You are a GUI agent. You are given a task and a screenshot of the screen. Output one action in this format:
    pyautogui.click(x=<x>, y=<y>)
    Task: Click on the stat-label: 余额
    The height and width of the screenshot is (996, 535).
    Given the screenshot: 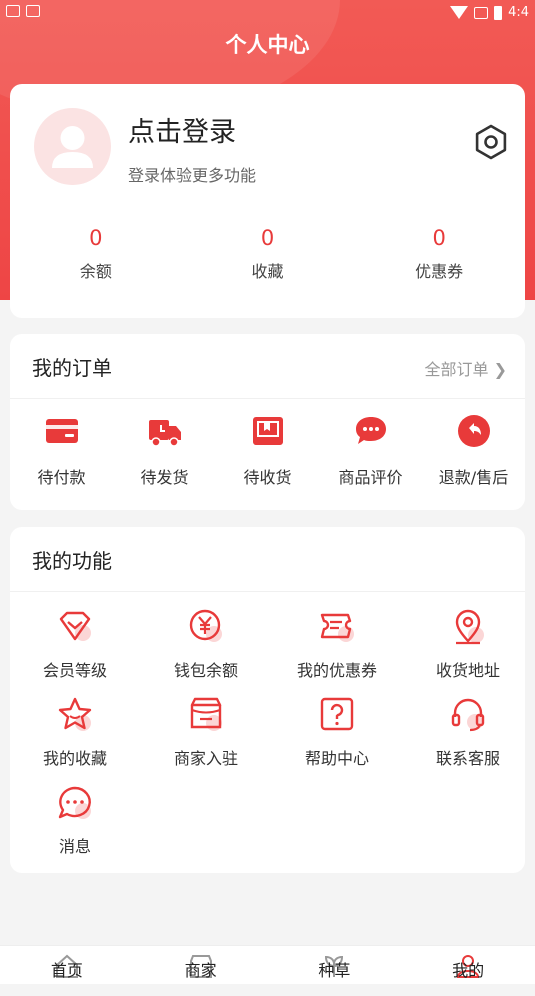 What is the action you would take?
    pyautogui.click(x=95, y=271)
    